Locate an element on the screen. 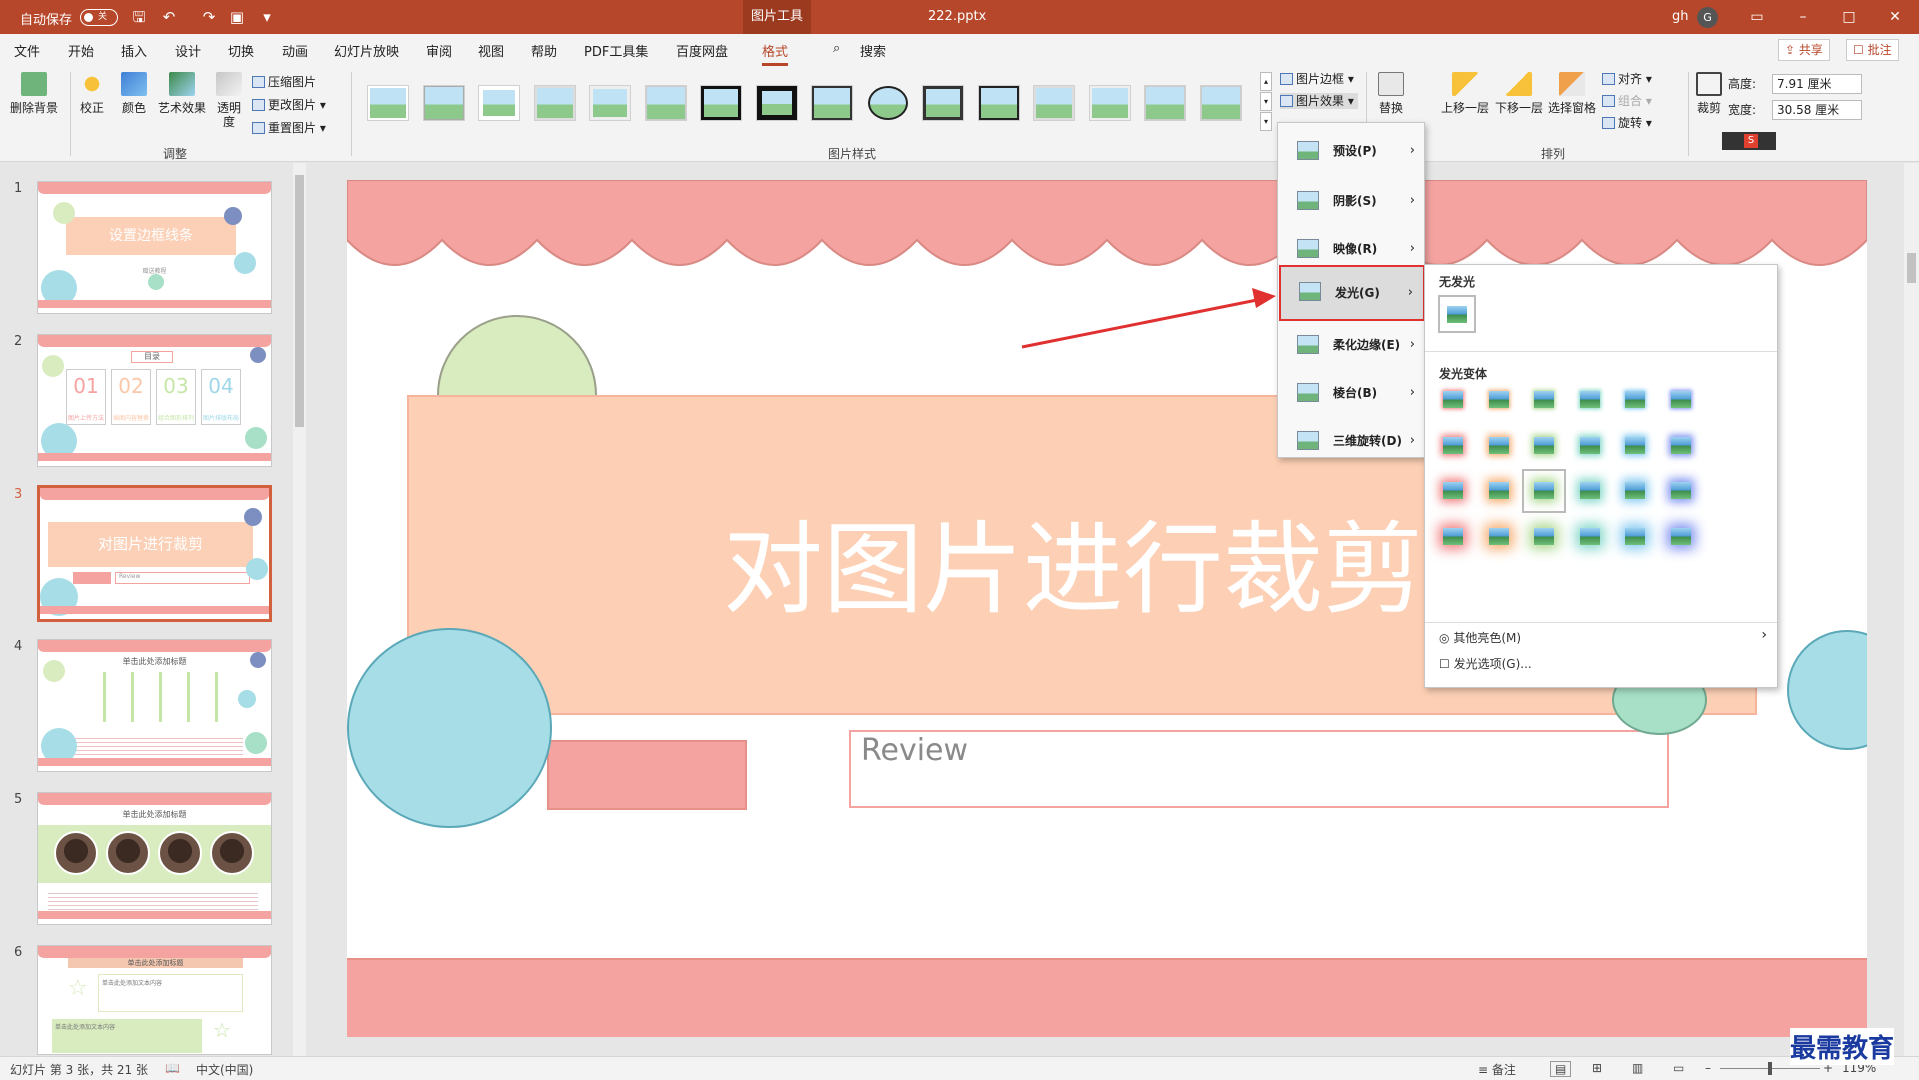  send-backward-button: 下移一层 is located at coordinates (1519, 93).